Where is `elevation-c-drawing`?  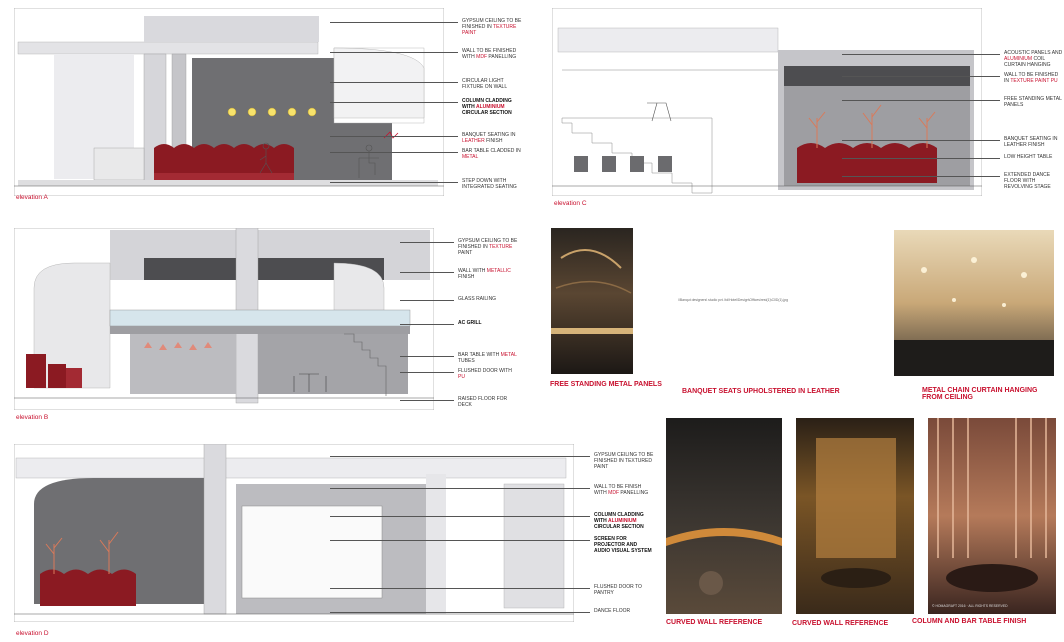 elevation-c-drawing is located at coordinates (767, 102).